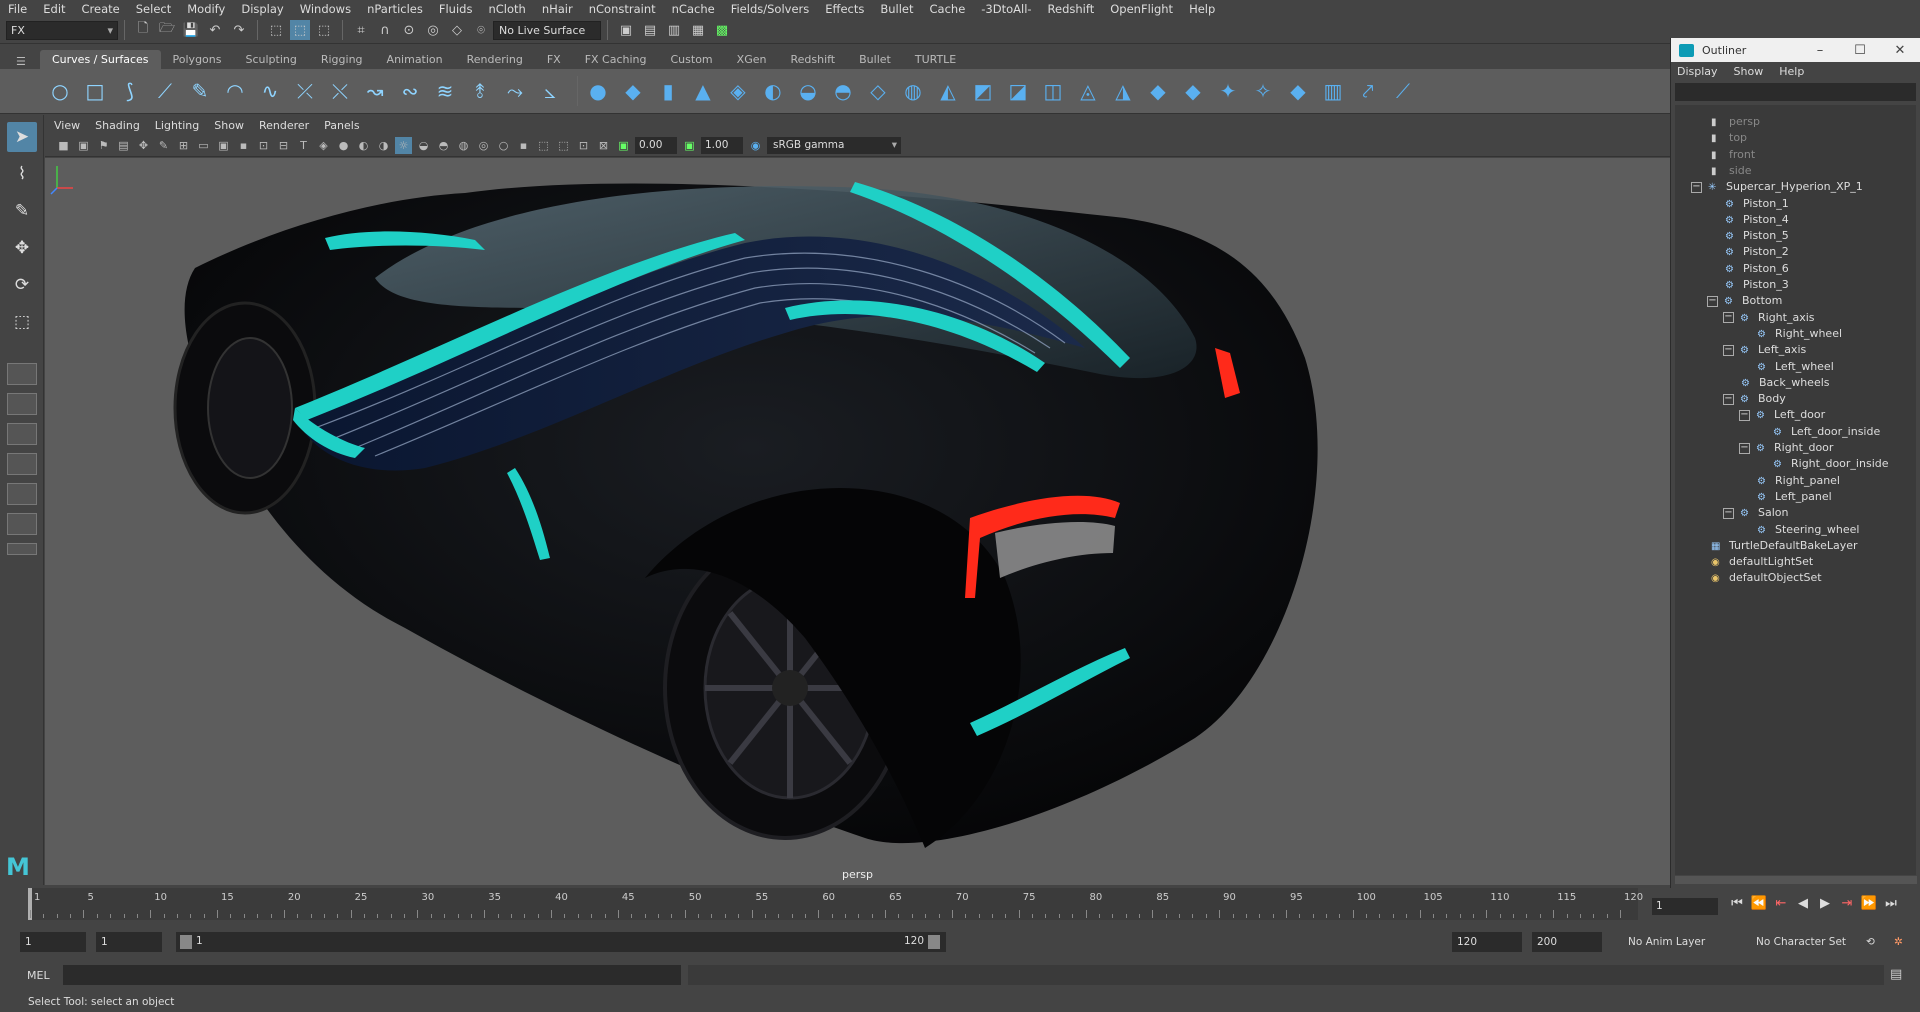  What do you see at coordinates (1757, 252) in the screenshot?
I see `outliner-item: ⚙ Piston_2` at bounding box center [1757, 252].